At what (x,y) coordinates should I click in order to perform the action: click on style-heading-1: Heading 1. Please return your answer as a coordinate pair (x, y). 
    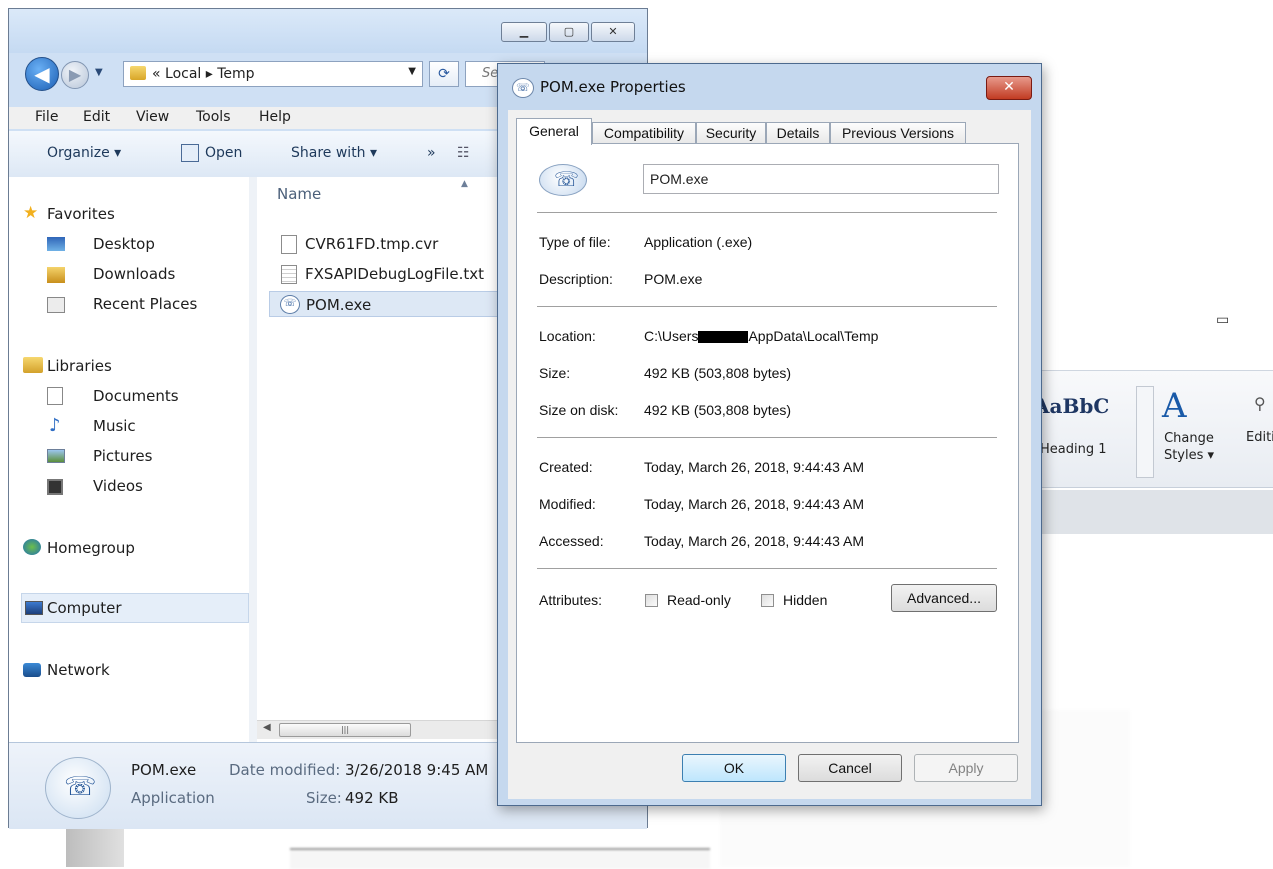
    Looking at the image, I should click on (1073, 449).